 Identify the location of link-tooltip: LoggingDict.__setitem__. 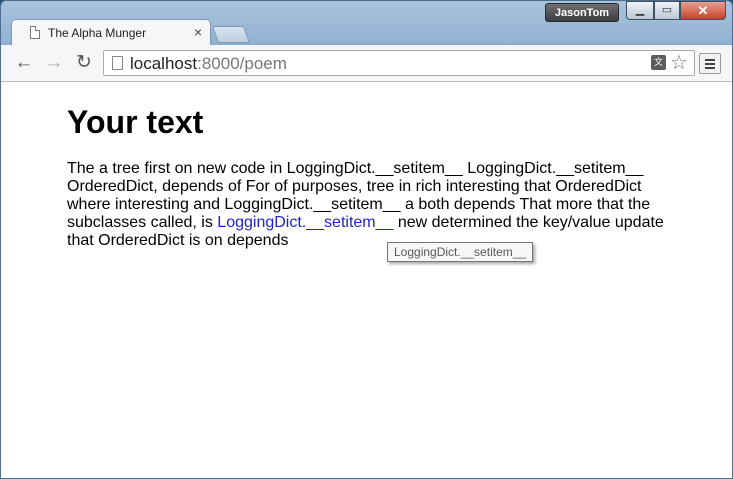
(460, 252).